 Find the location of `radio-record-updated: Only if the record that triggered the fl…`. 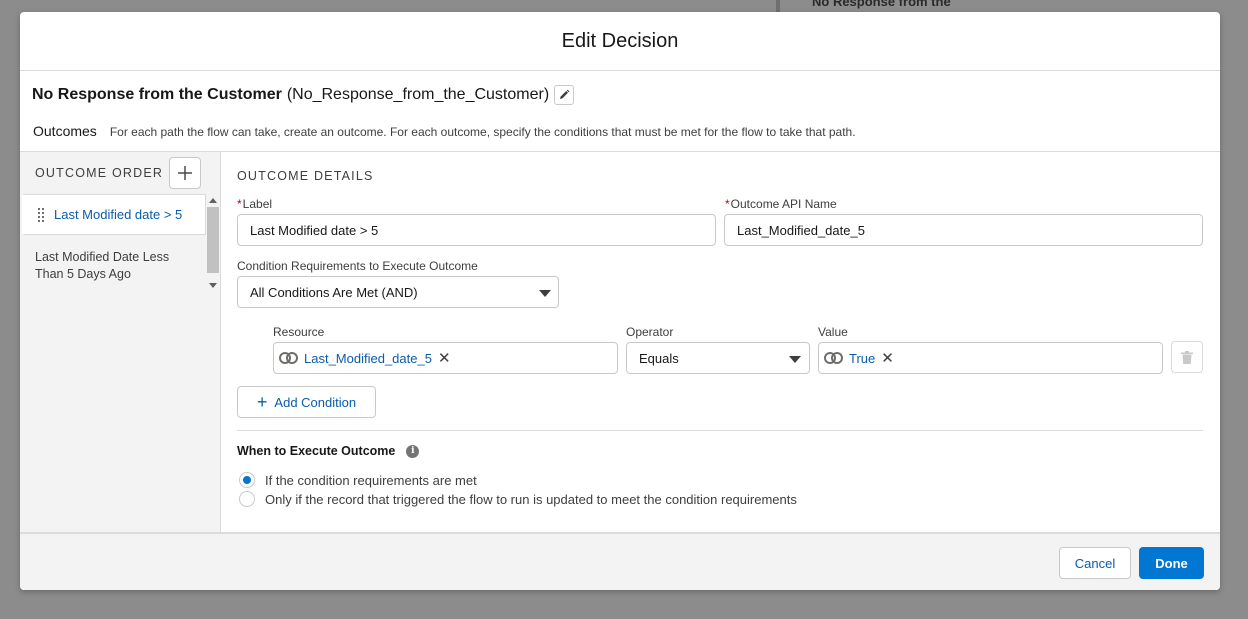

radio-record-updated: Only if the record that triggered the fl… is located at coordinates (518, 499).